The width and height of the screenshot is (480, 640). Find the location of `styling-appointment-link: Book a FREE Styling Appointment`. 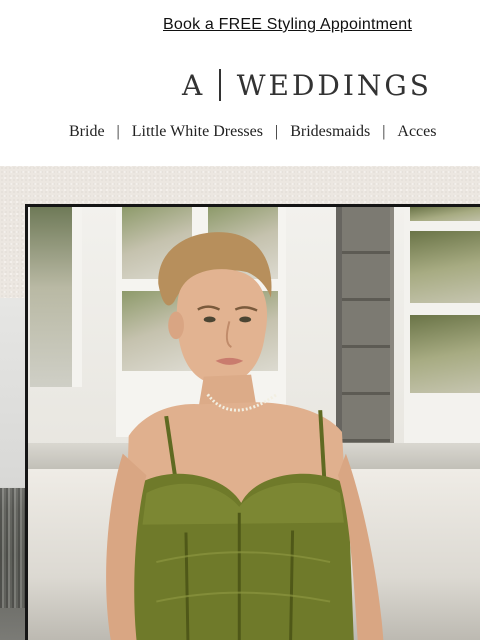

styling-appointment-link: Book a FREE Styling Appointment is located at coordinates (287, 25).